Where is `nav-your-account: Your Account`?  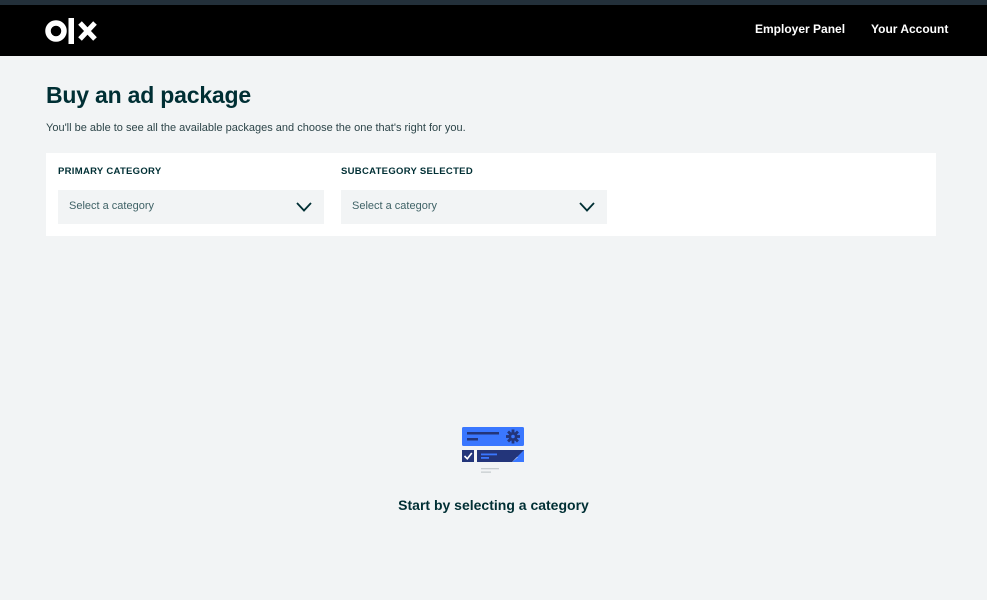 nav-your-account: Your Account is located at coordinates (909, 29).